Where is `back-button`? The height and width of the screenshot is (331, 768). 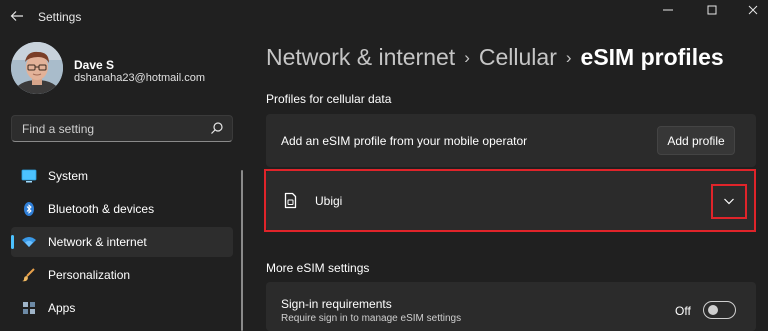 back-button is located at coordinates (18, 17).